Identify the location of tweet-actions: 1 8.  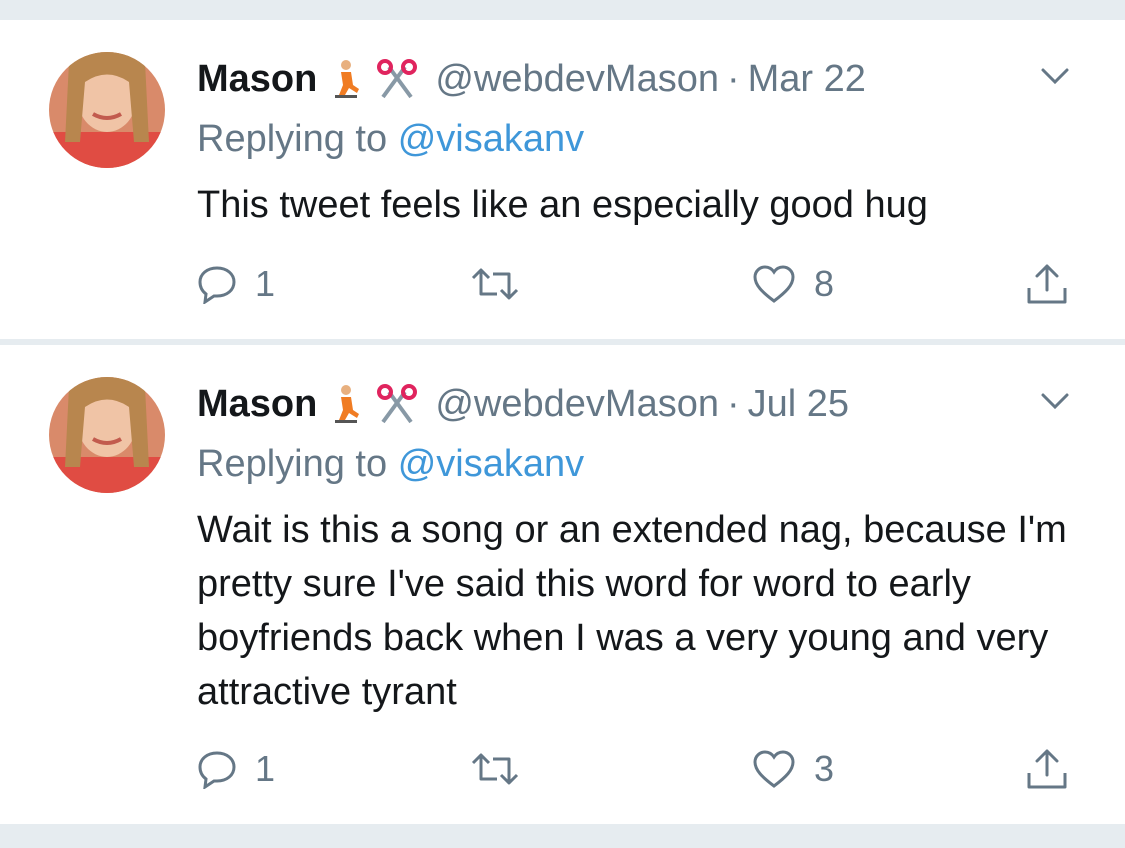
(638, 284).